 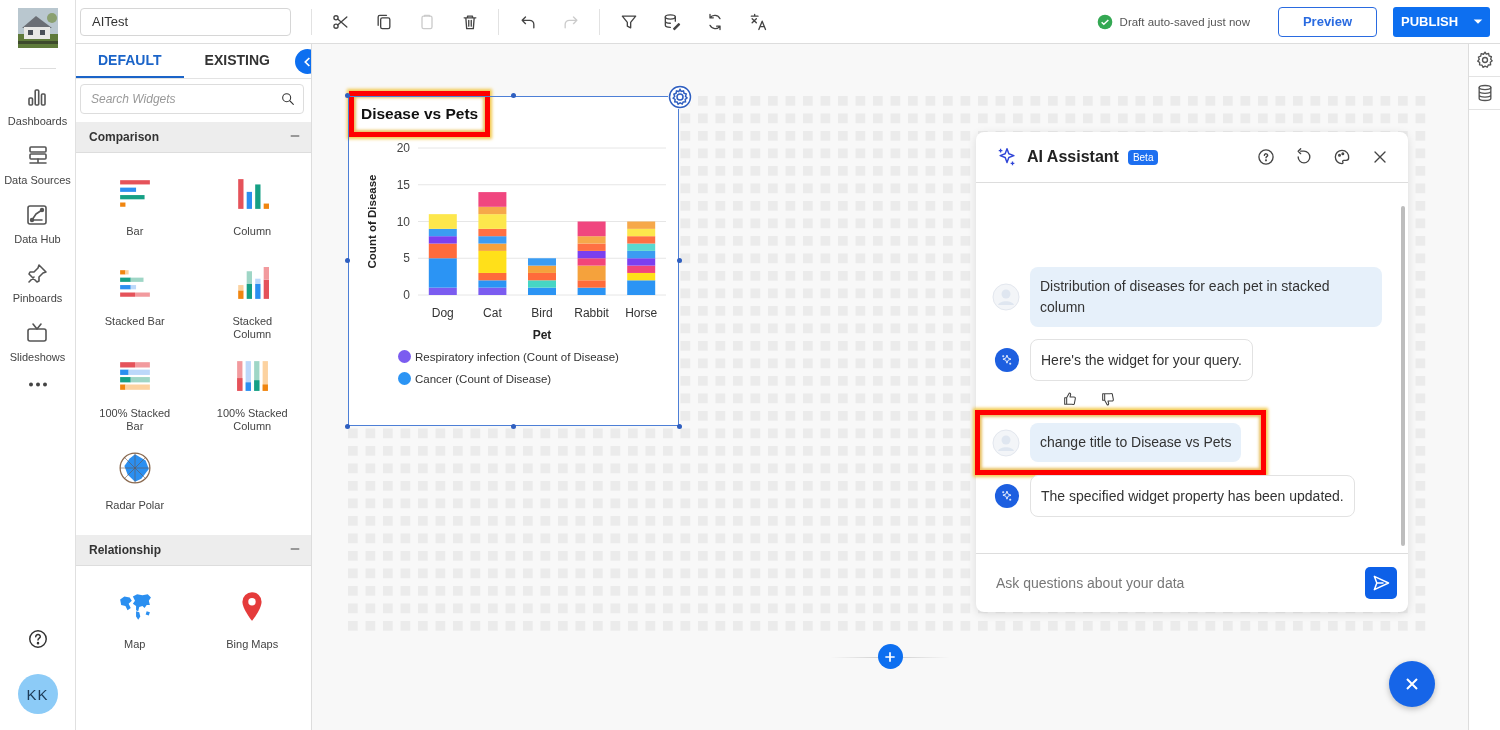 What do you see at coordinates (134, 376) in the screenshot?
I see `full-stacked-bar-chart-icon` at bounding box center [134, 376].